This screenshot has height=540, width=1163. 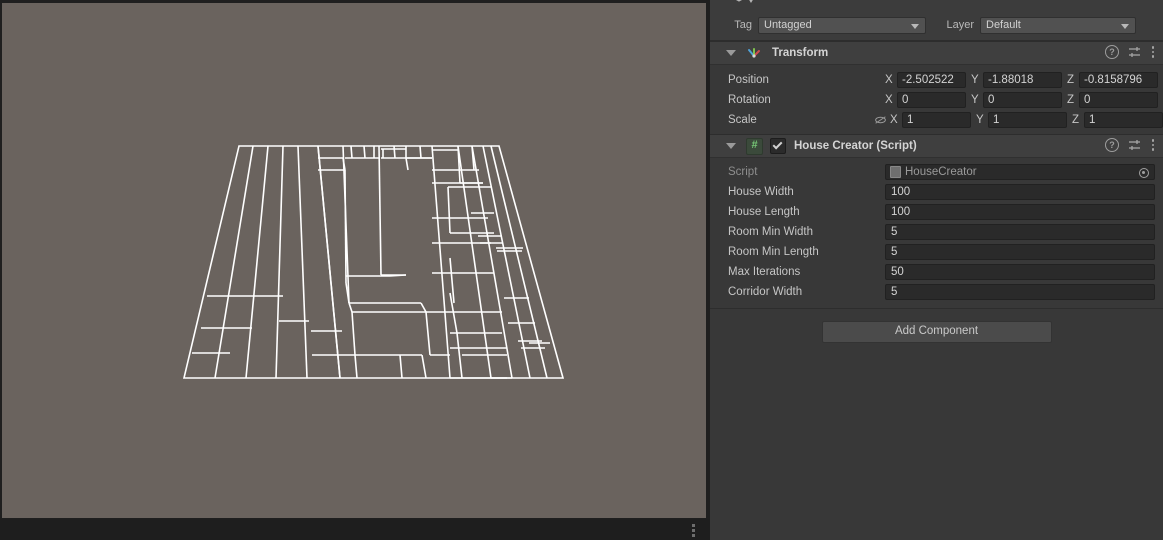 I want to click on object-picker-icon, so click(x=1144, y=173).